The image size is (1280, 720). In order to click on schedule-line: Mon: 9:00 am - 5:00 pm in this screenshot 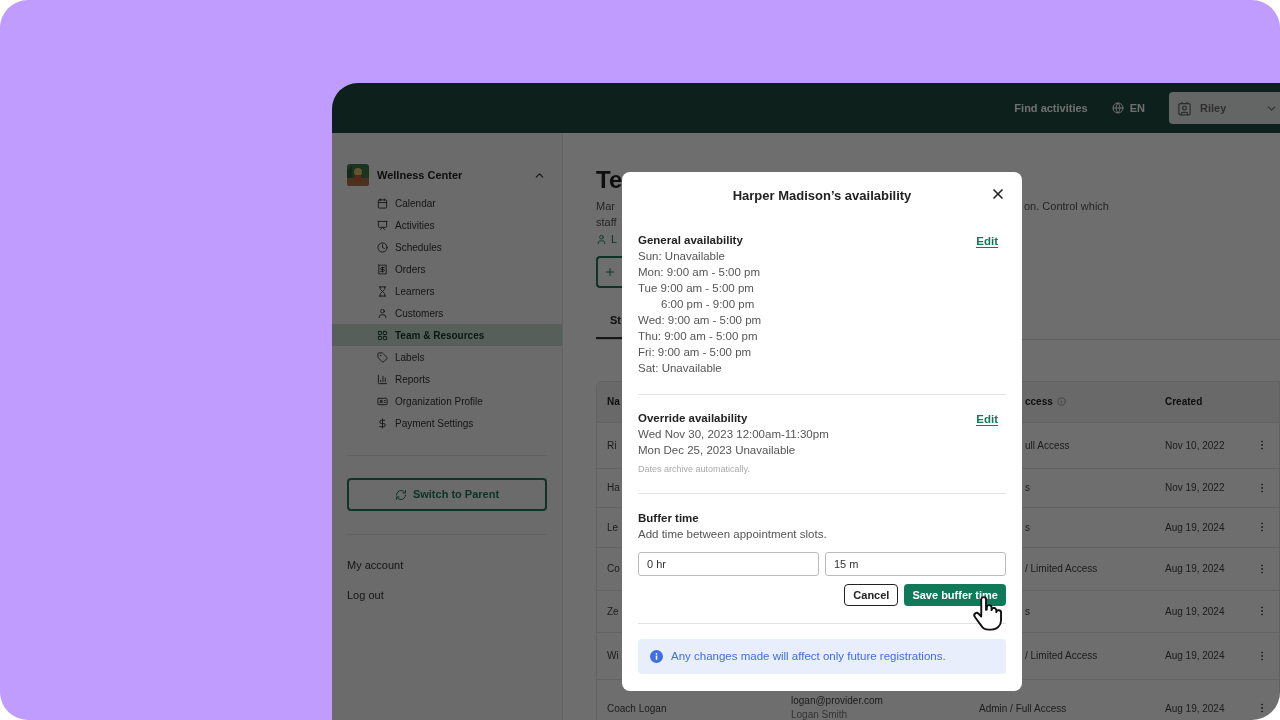, I will do `click(700, 272)`.